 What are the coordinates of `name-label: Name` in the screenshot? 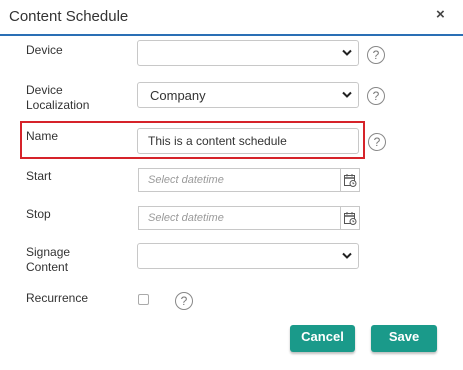 It's located at (42, 136).